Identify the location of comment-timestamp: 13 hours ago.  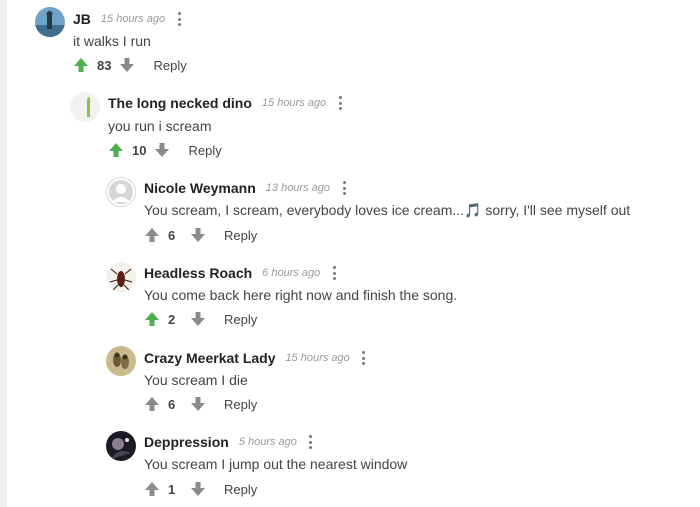
(298, 188).